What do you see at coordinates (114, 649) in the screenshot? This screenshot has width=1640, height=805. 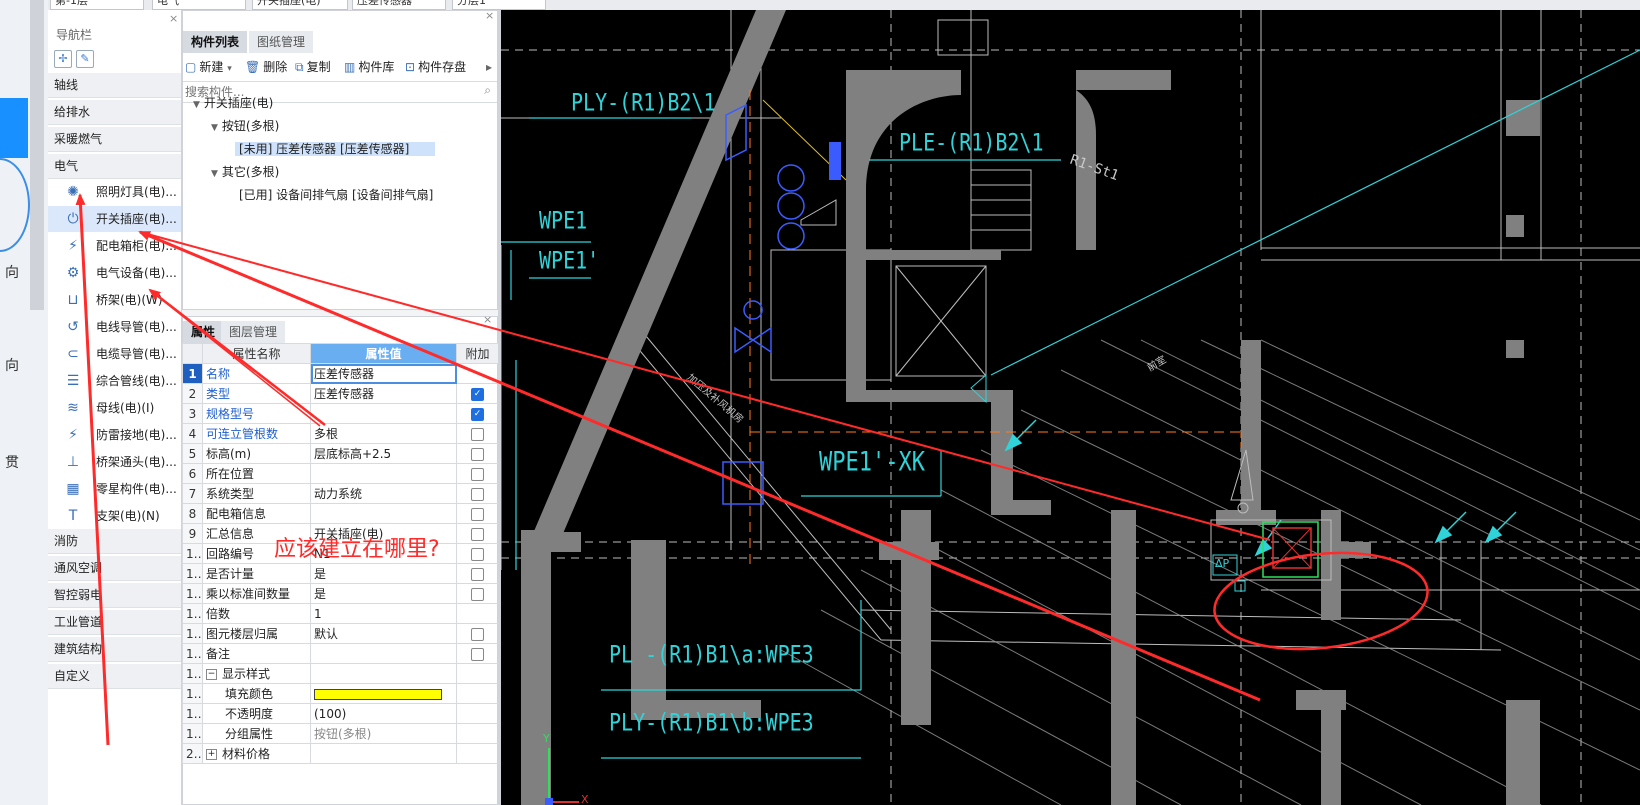 I see `nav-category-structure: 建筑结构` at bounding box center [114, 649].